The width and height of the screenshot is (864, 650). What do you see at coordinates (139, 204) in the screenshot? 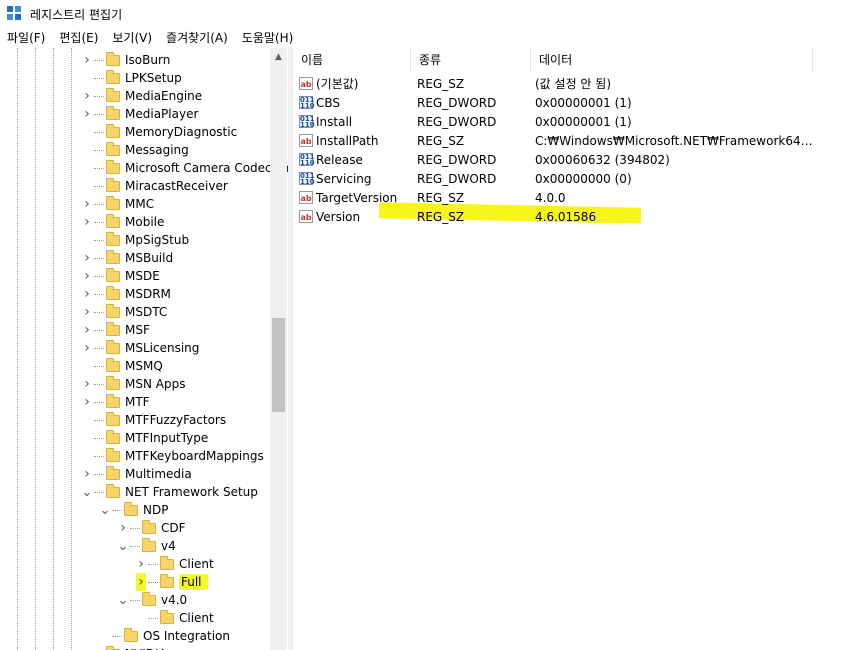
I see `tree-node-label: MMC` at bounding box center [139, 204].